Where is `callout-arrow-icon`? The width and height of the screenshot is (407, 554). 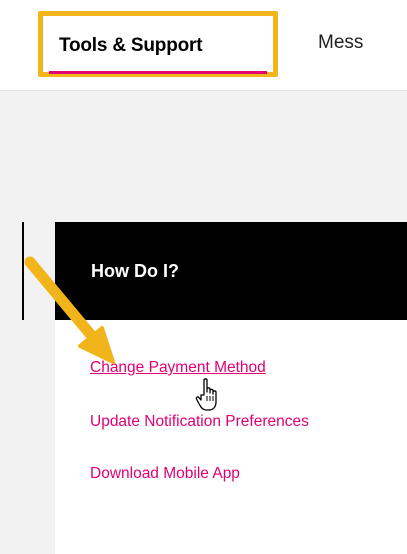
callout-arrow-icon is located at coordinates (69, 310).